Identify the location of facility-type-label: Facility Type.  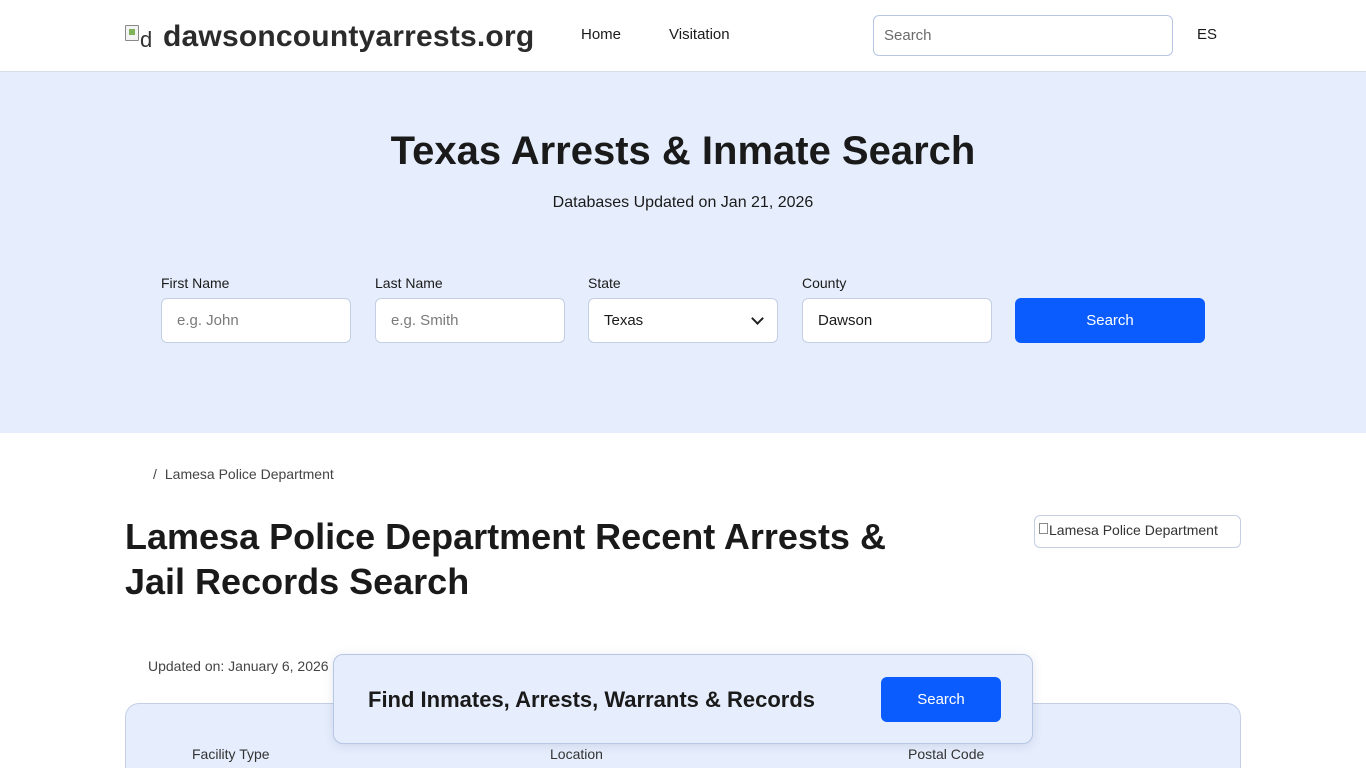
(231, 754).